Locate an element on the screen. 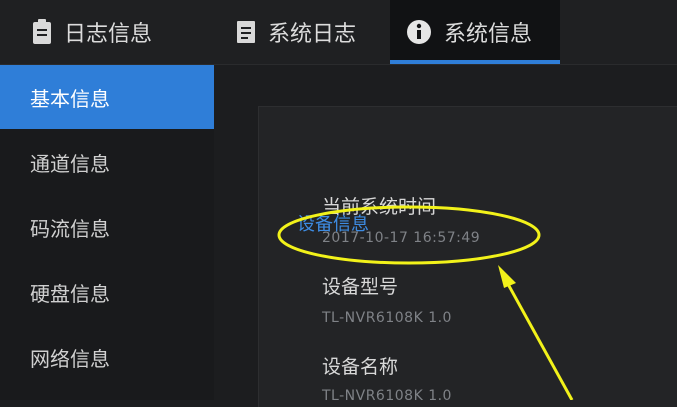 This screenshot has height=407, width=677. sidebar-item-disk-info: 硬盘信息 is located at coordinates (107, 292).